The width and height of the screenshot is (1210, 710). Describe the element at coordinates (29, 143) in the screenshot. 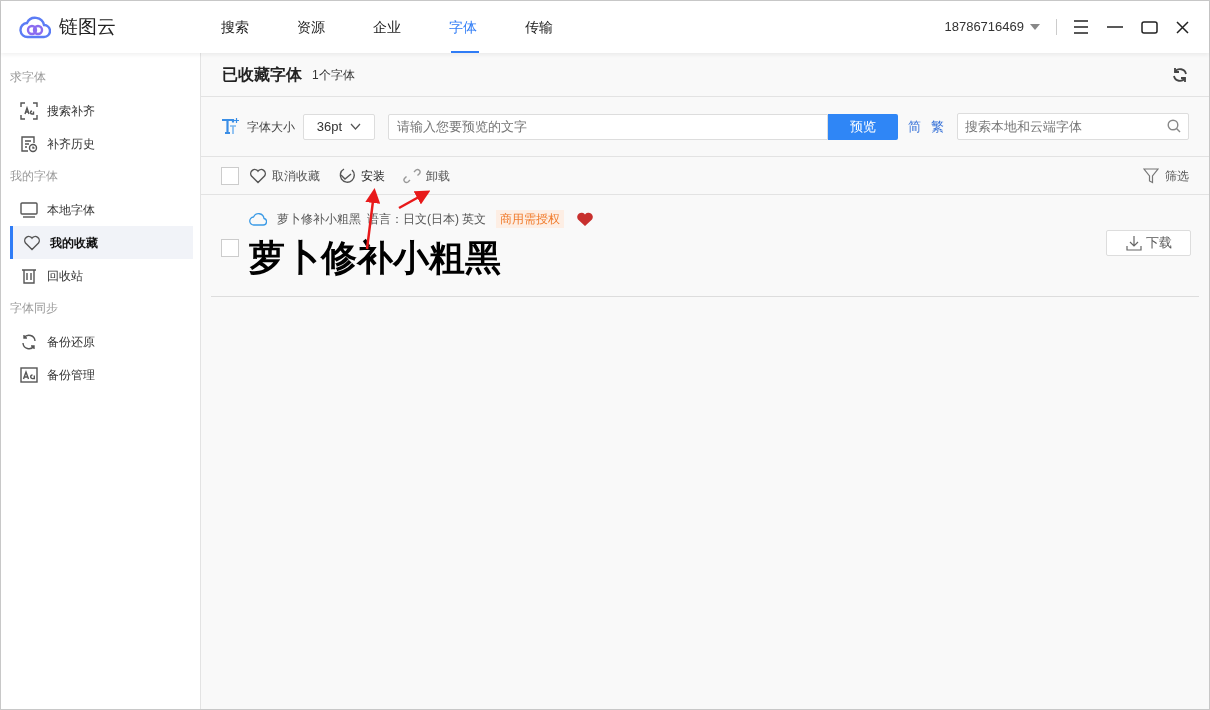

I see `document-clock-icon` at that location.